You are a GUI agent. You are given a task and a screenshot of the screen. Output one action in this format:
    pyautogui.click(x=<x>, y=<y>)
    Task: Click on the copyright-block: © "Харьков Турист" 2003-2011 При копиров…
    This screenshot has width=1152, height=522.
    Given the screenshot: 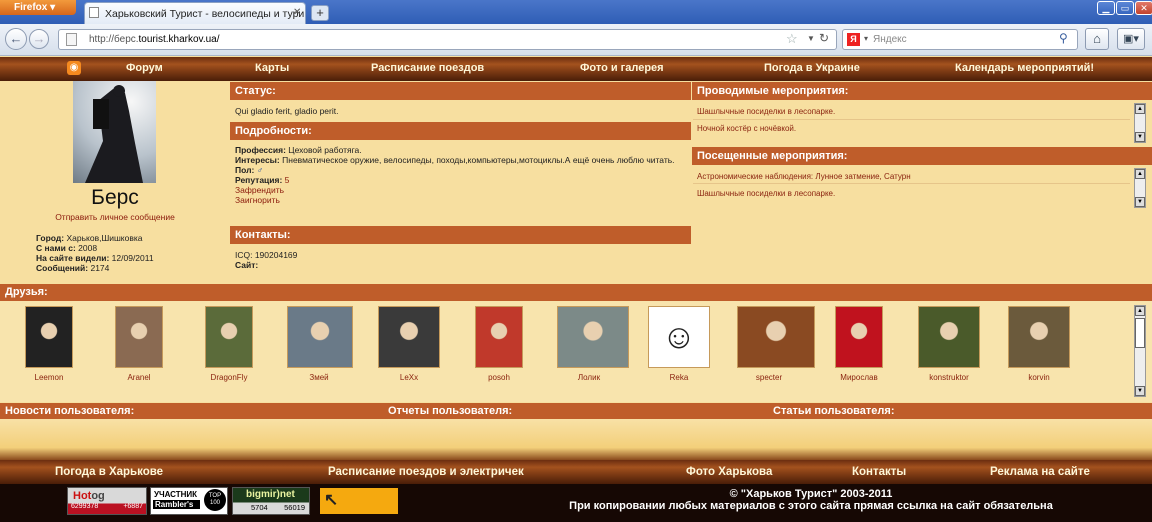 What is the action you would take?
    pyautogui.click(x=811, y=500)
    